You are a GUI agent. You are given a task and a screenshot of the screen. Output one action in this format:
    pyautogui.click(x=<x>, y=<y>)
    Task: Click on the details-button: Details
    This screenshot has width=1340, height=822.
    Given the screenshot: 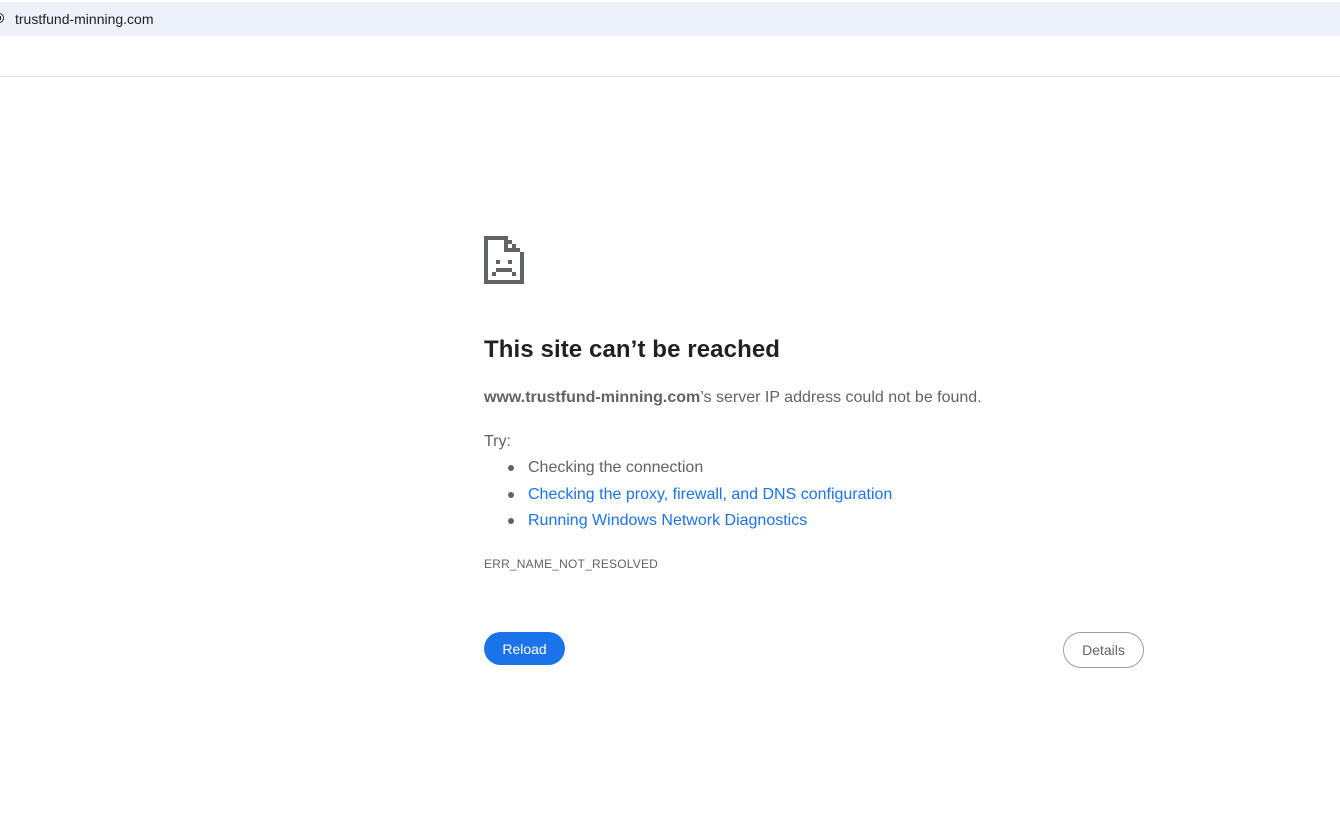 What is the action you would take?
    pyautogui.click(x=1103, y=650)
    